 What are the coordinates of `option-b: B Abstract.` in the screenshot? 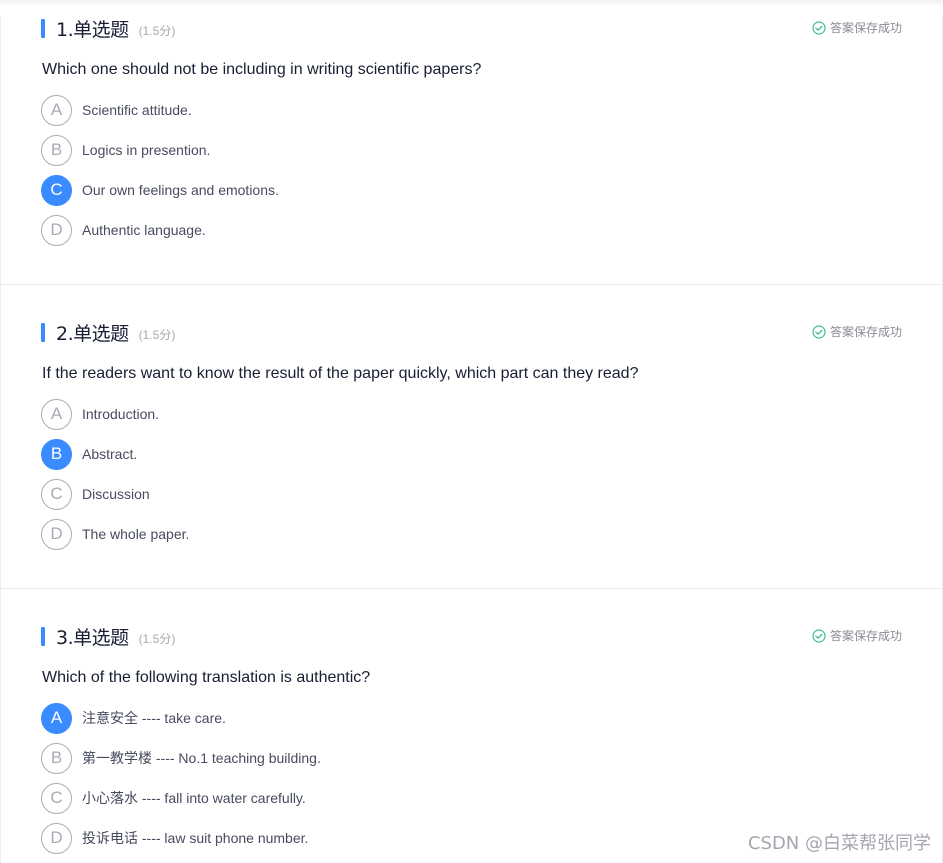 It's located at (89, 454).